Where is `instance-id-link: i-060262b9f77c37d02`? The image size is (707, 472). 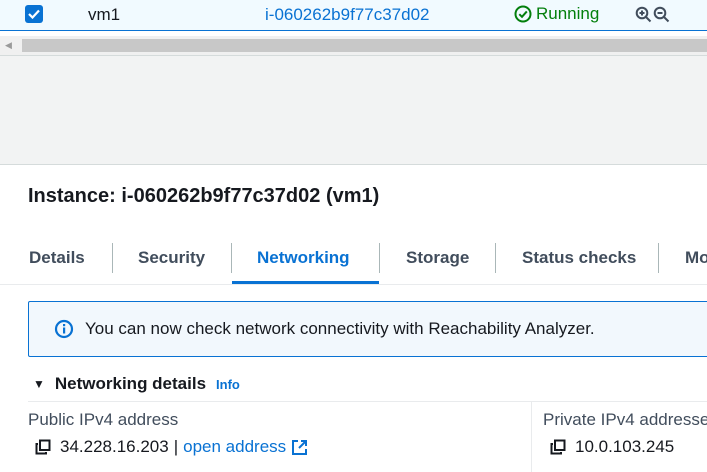 instance-id-link: i-060262b9f77c37d02 is located at coordinates (347, 15).